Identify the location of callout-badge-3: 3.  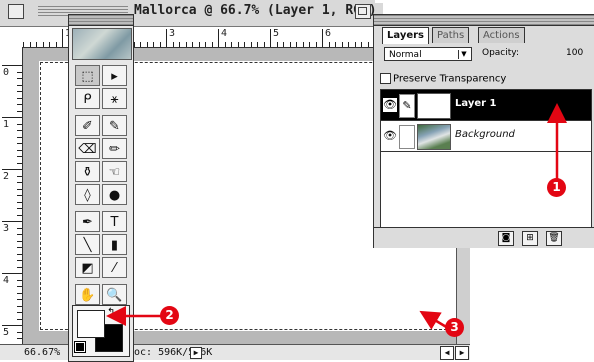
(454, 327).